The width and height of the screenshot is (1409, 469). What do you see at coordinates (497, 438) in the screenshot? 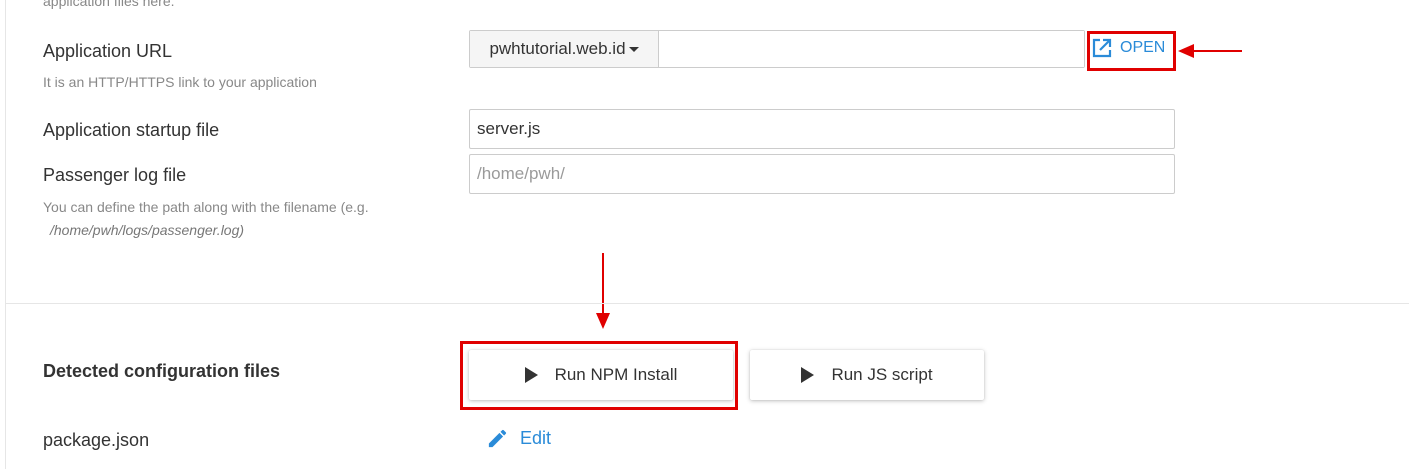
I see `pencil-icon` at bounding box center [497, 438].